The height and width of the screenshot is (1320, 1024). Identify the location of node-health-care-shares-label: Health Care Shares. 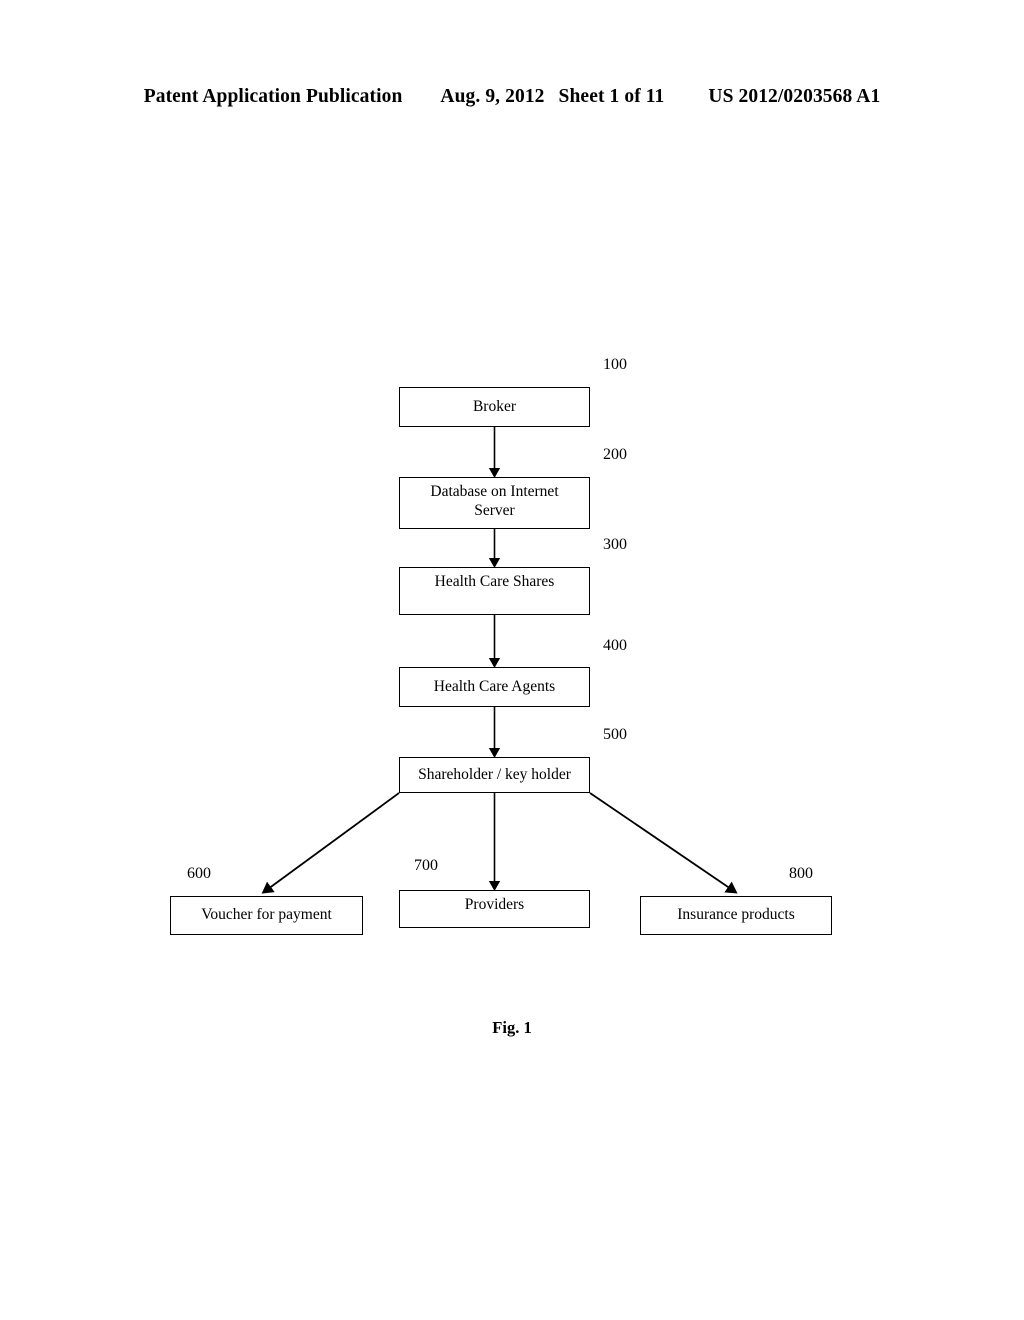
(494, 581).